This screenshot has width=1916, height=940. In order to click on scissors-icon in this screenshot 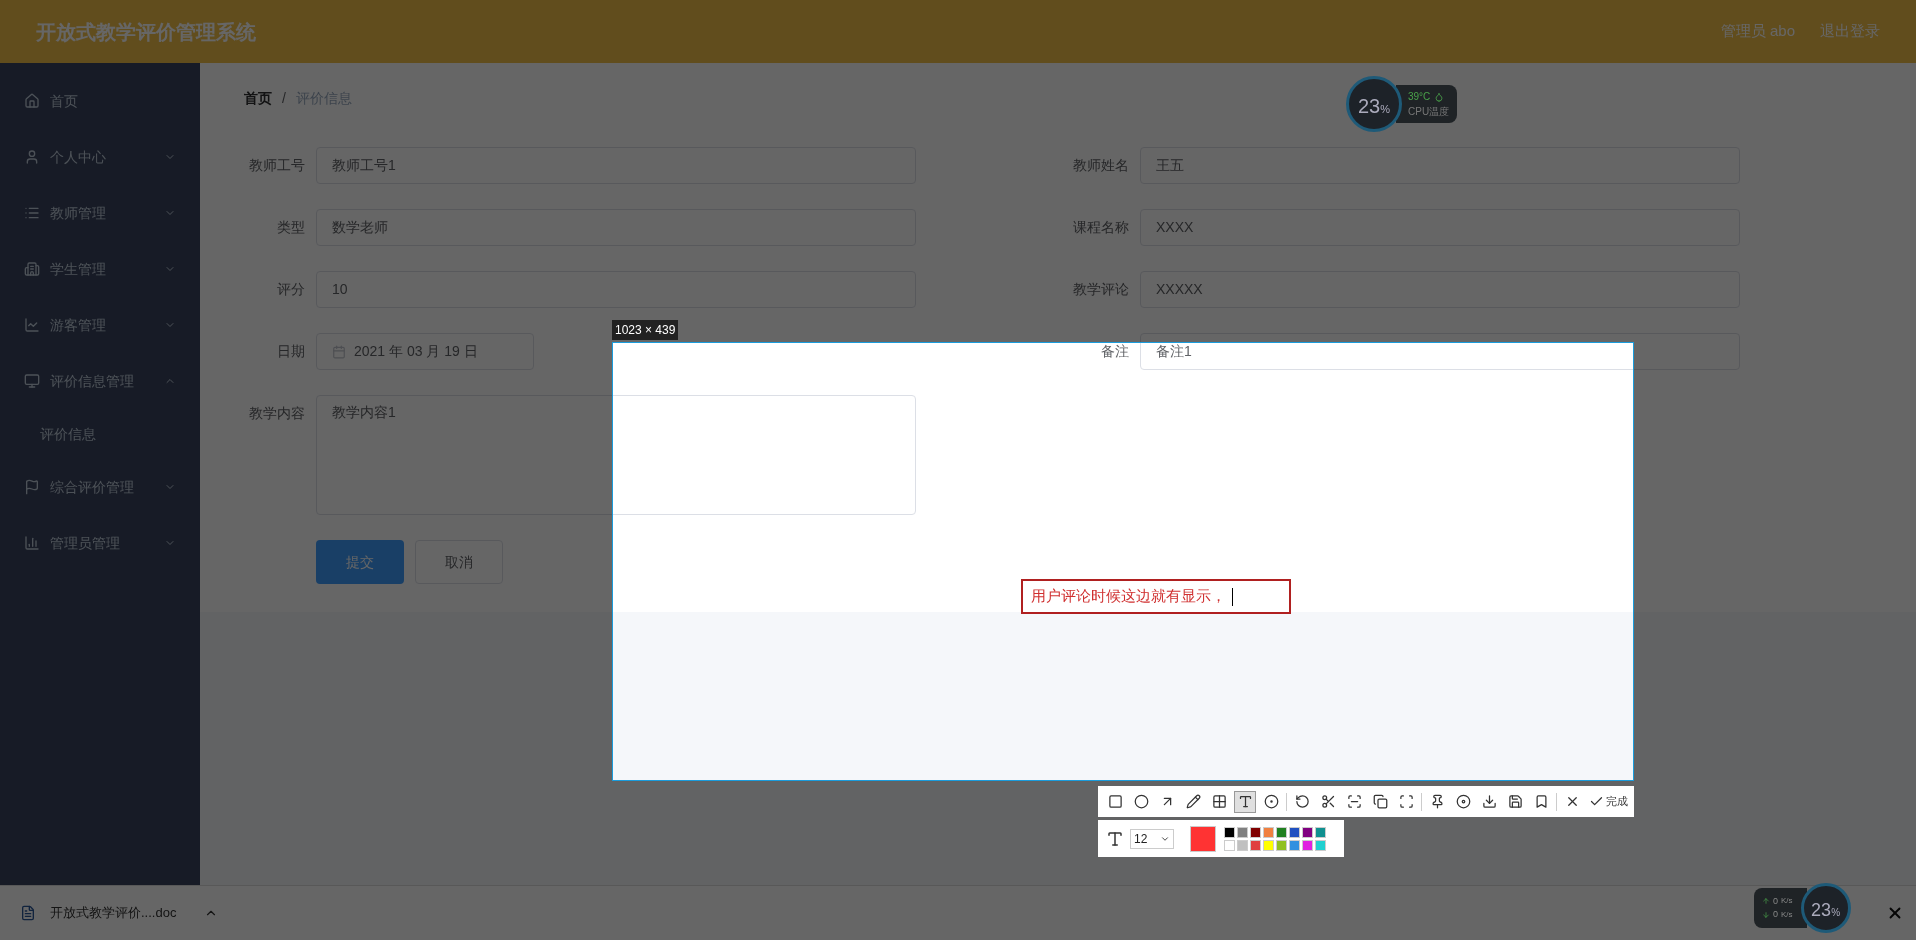, I will do `click(1328, 801)`.